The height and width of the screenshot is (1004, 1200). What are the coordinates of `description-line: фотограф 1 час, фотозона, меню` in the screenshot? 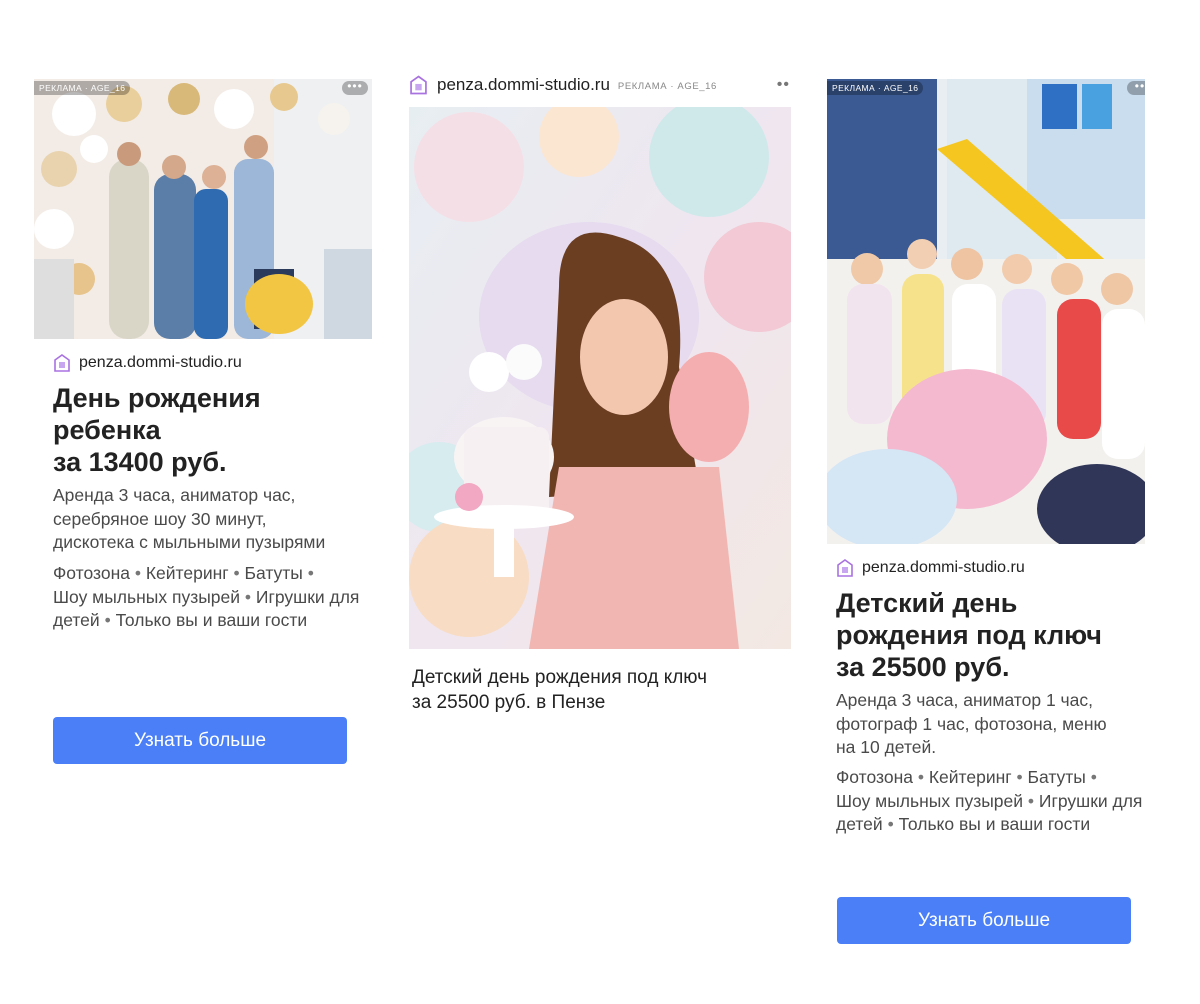 It's located at (971, 723).